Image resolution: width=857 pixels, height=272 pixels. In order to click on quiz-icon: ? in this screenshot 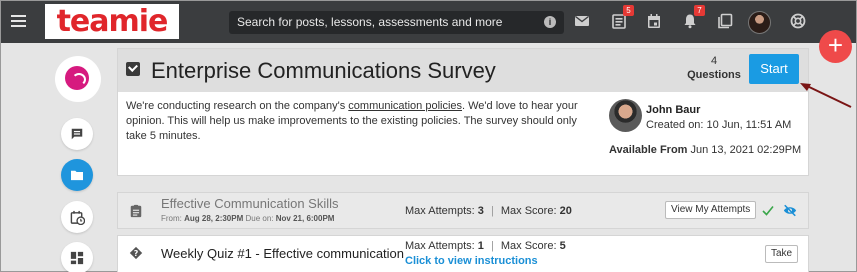, I will do `click(136, 253)`.